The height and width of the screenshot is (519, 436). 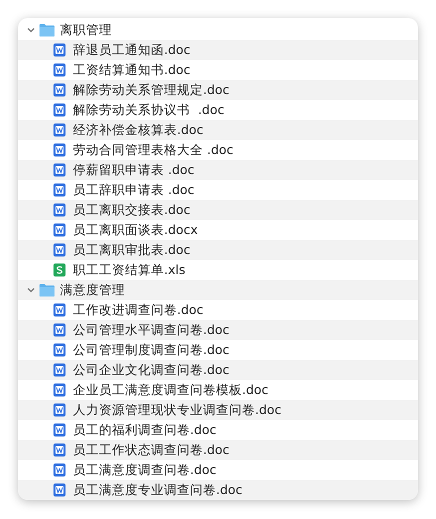 What do you see at coordinates (218, 290) in the screenshot?
I see `folder-row: 满意度管理` at bounding box center [218, 290].